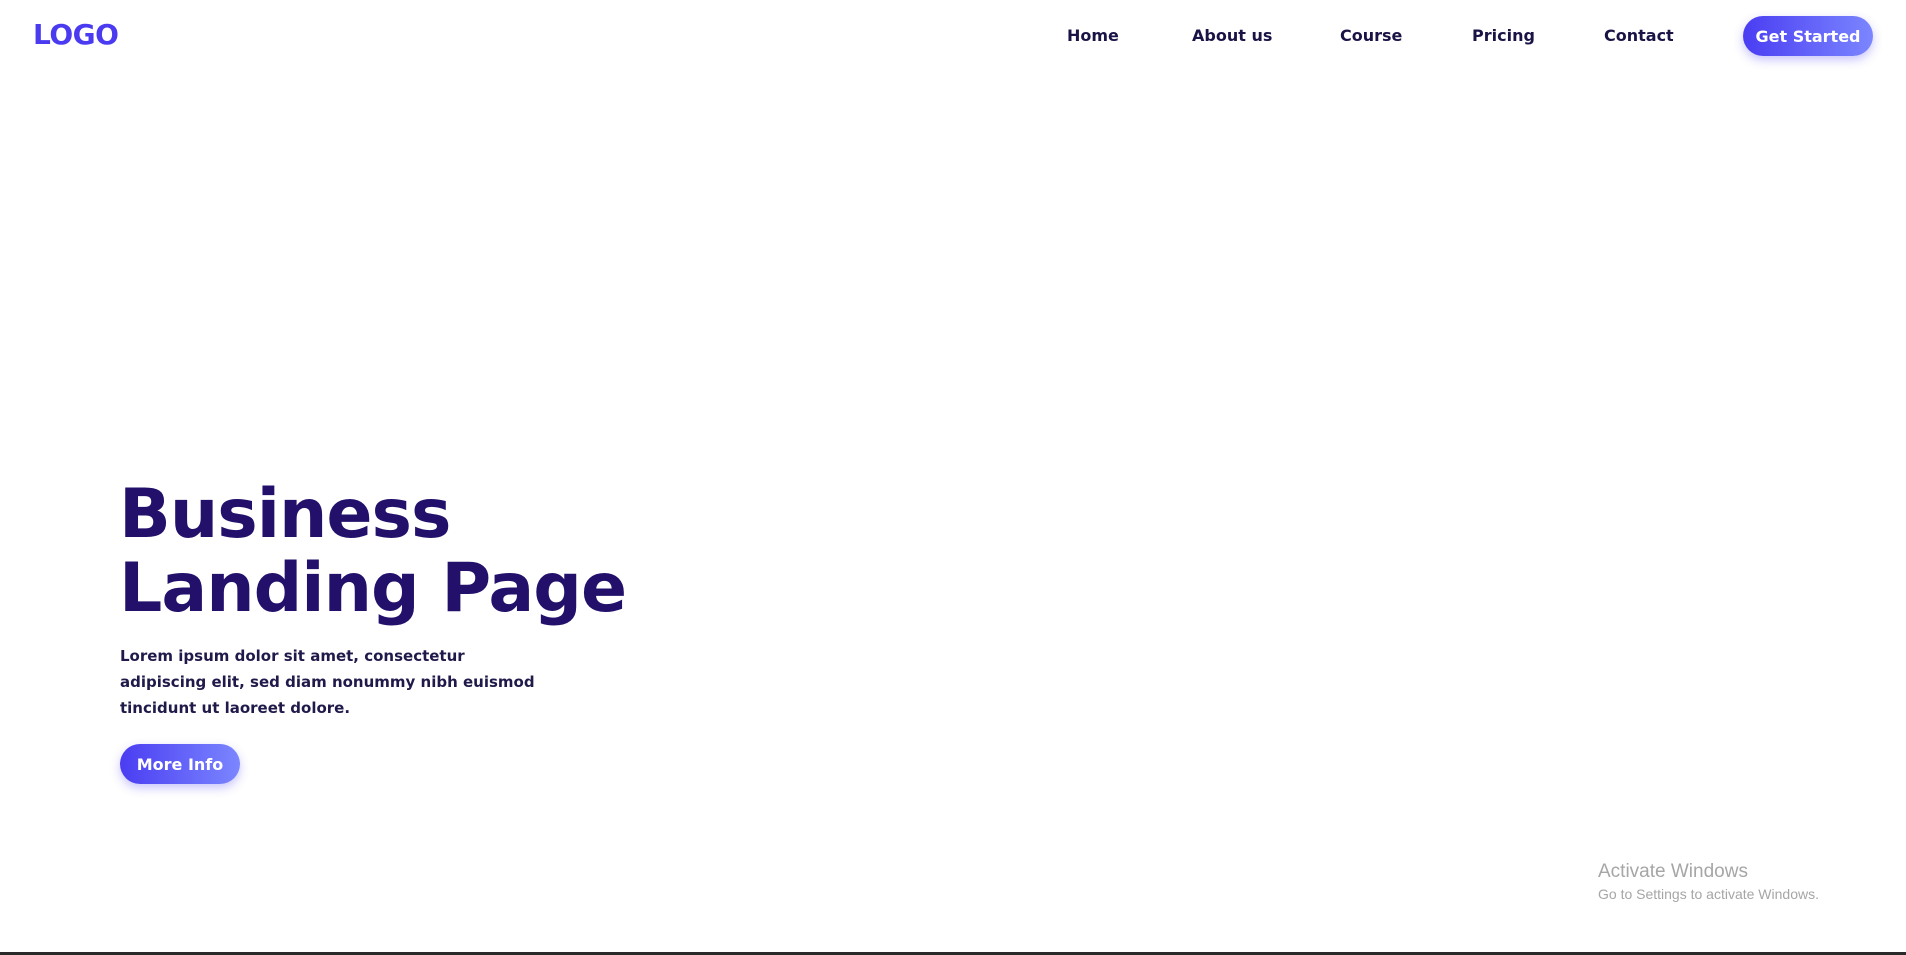  What do you see at coordinates (1232, 35) in the screenshot?
I see `nav-about-link: About us` at bounding box center [1232, 35].